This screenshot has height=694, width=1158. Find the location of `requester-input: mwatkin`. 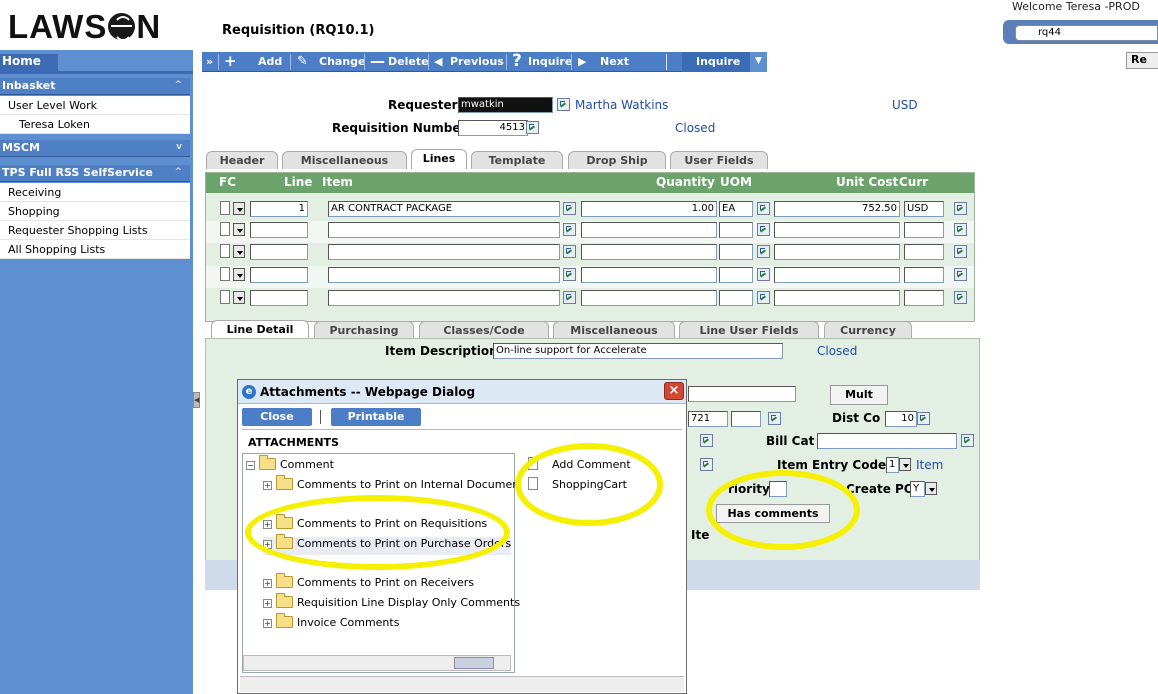

requester-input: mwatkin is located at coordinates (505, 105).